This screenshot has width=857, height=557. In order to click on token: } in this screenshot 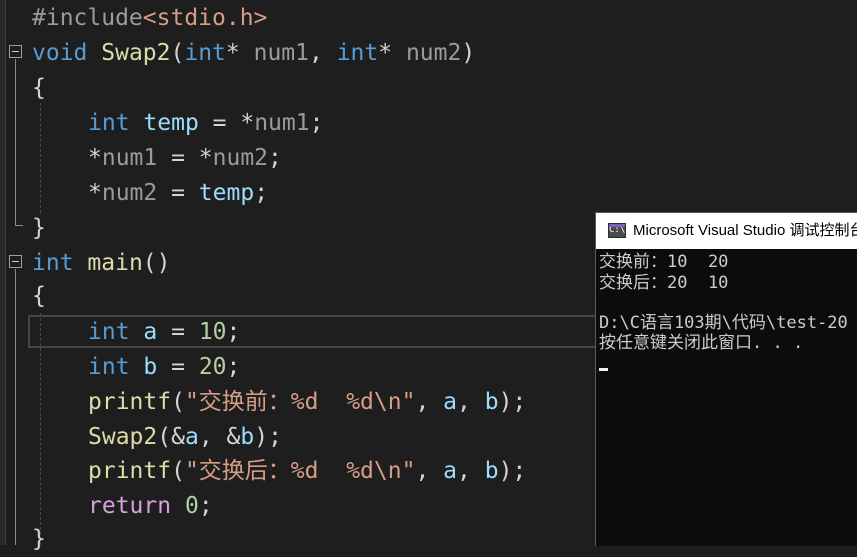, I will do `click(39, 539)`.